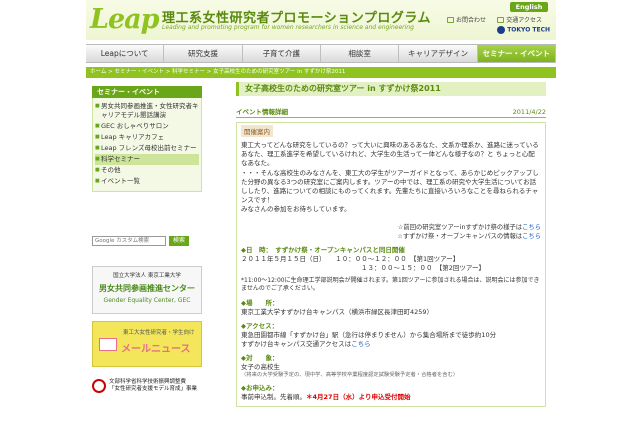 This screenshot has height=426, width=640. What do you see at coordinates (273, 396) in the screenshot?
I see `apply-body: 事前申込制。先着順。` at bounding box center [273, 396].